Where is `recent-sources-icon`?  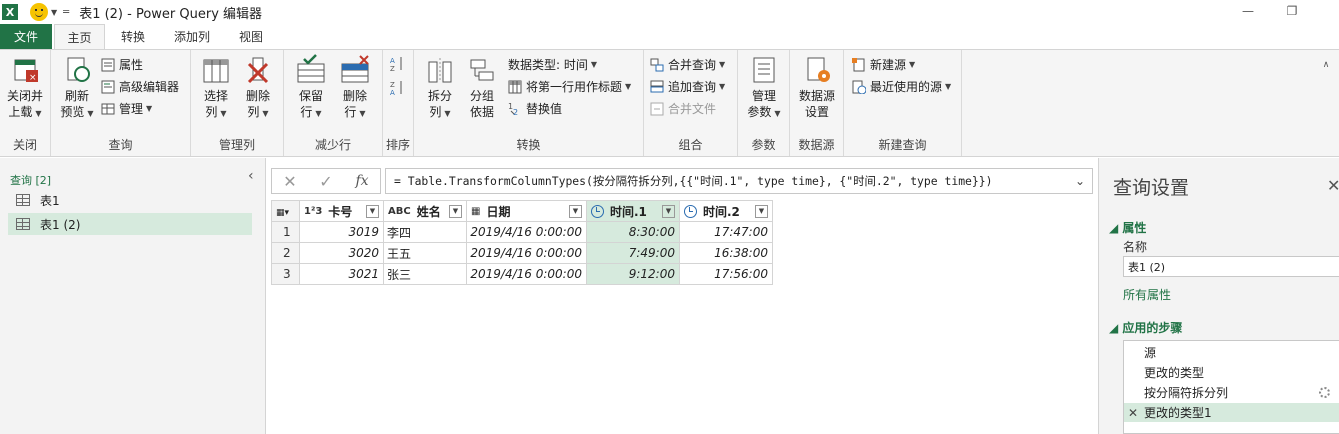
recent-sources-icon is located at coordinates (859, 87).